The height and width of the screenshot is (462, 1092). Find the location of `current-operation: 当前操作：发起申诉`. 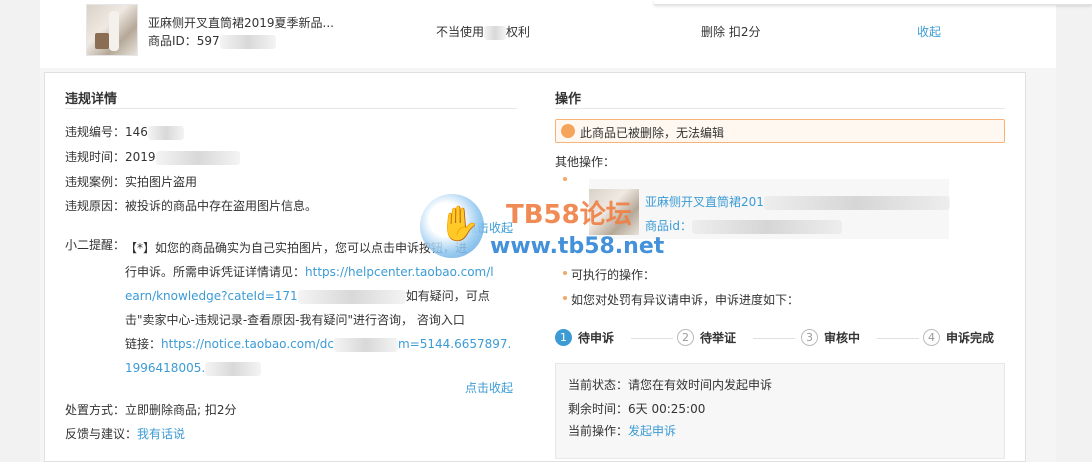

current-operation: 当前操作：发起申诉 is located at coordinates (622, 431).